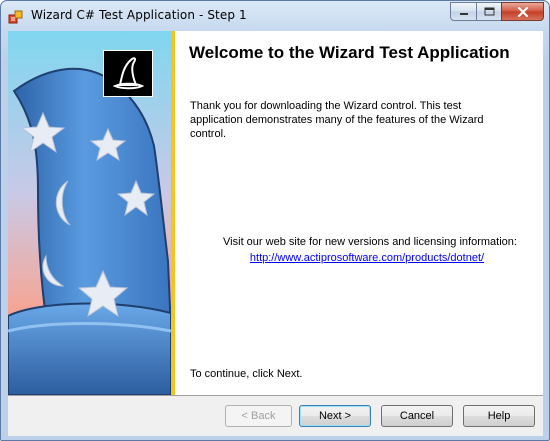  I want to click on next-button: Next >, so click(335, 416).